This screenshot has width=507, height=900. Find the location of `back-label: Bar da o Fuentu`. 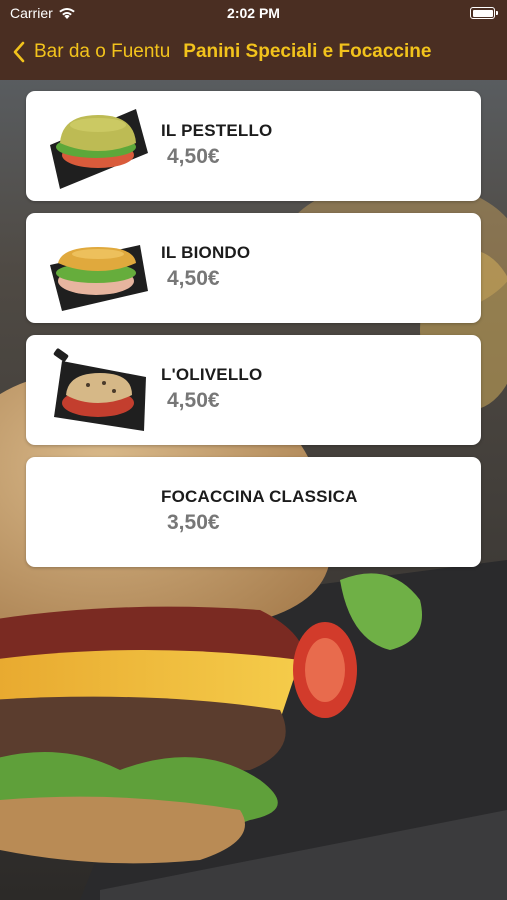

back-label: Bar da o Fuentu is located at coordinates (102, 51).